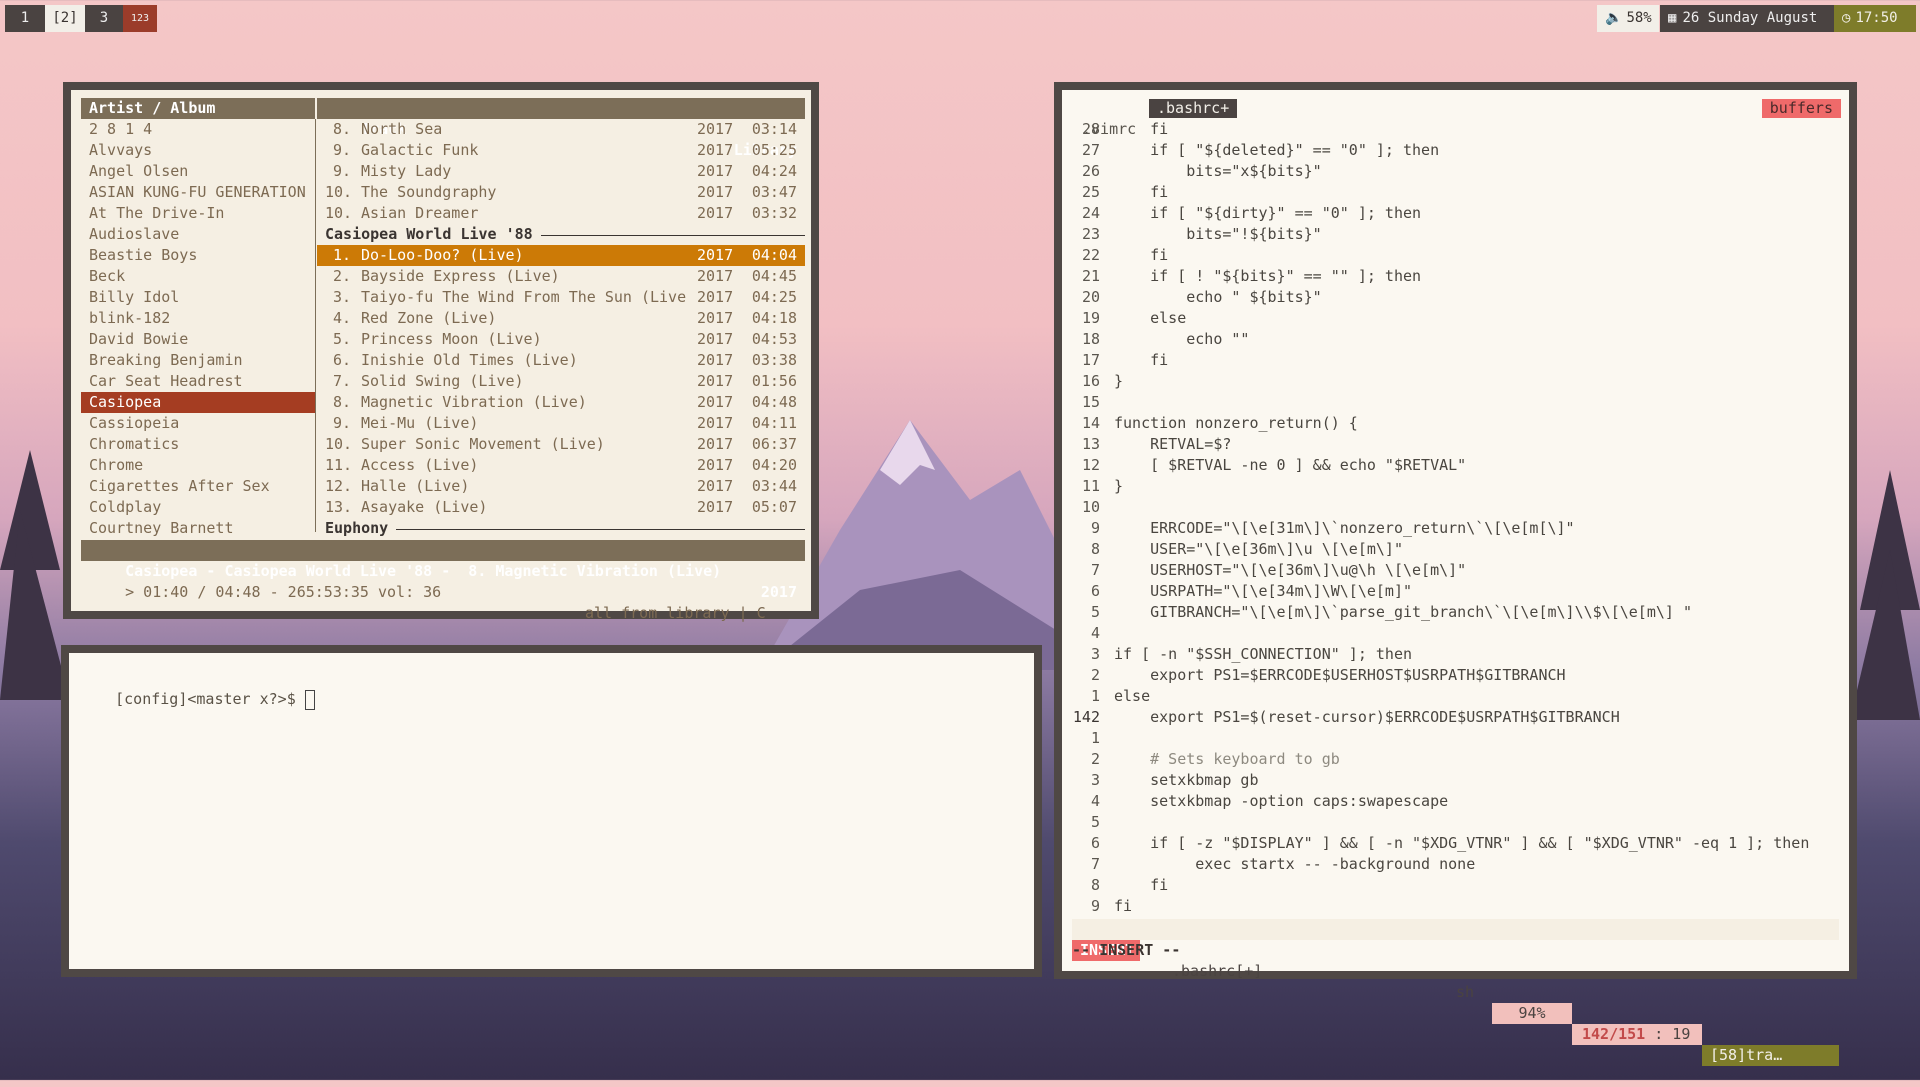 Image resolution: width=1920 pixels, height=1087 pixels. What do you see at coordinates (198, 528) in the screenshot?
I see `artist-item: Courtney Barnett` at bounding box center [198, 528].